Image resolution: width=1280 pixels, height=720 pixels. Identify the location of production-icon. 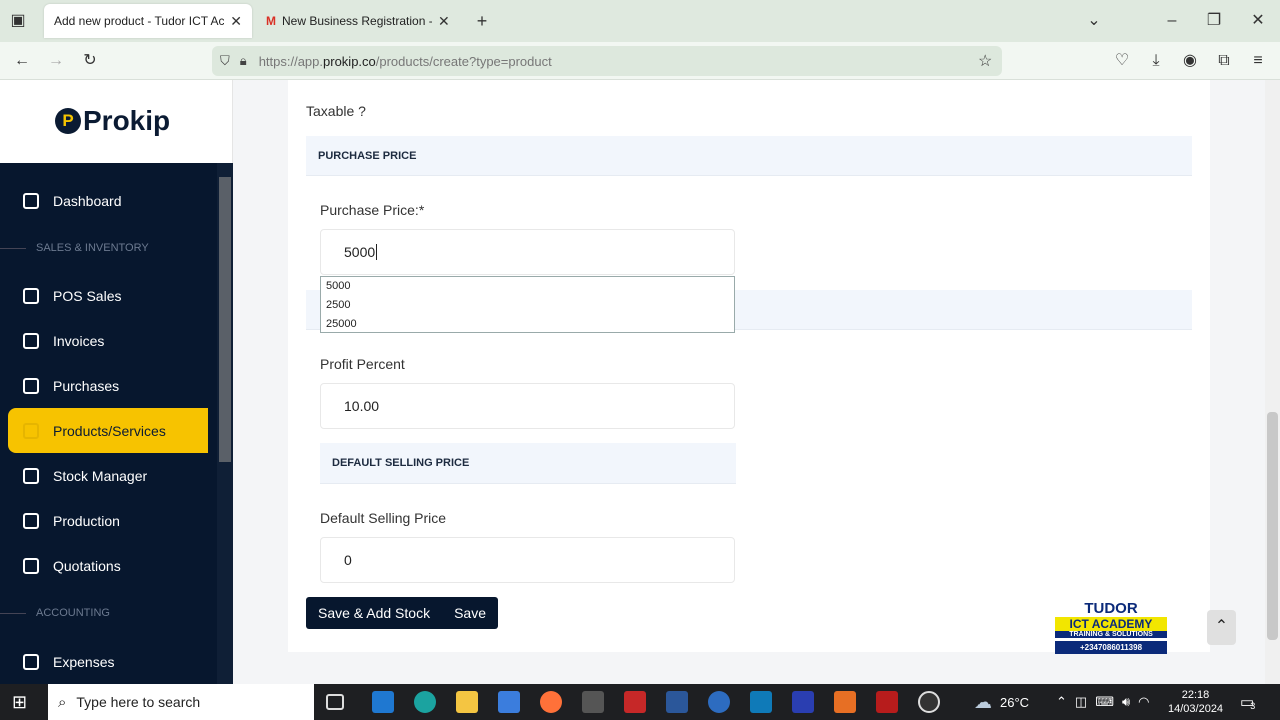
(31, 520).